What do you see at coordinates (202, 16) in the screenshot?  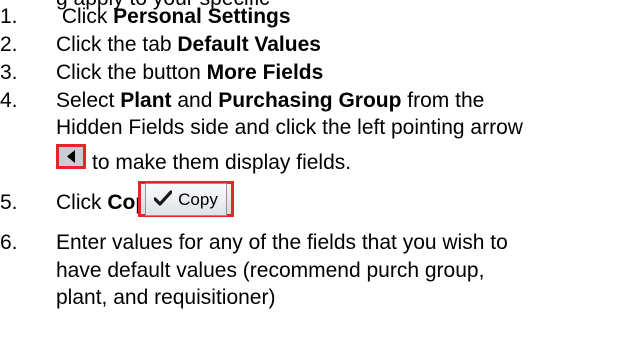 I see `step-keyword: Personal Settings` at bounding box center [202, 16].